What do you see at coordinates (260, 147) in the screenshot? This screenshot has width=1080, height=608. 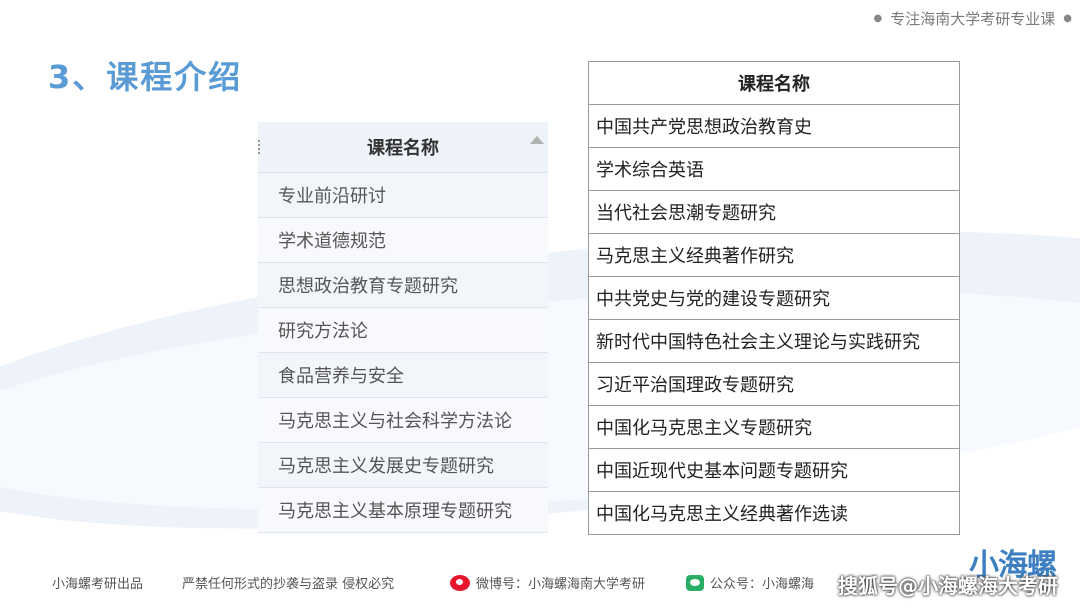 I see `column-resize-handle` at bounding box center [260, 147].